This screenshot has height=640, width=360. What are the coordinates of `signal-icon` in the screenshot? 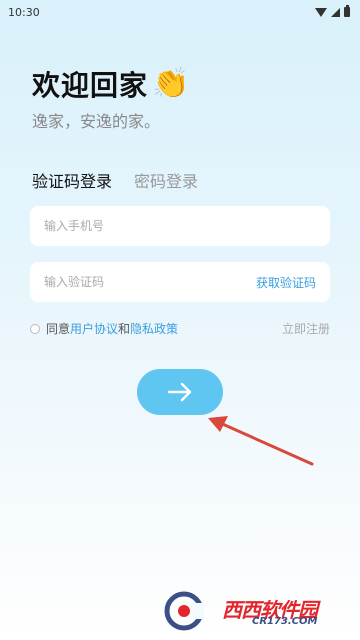 It's located at (335, 12).